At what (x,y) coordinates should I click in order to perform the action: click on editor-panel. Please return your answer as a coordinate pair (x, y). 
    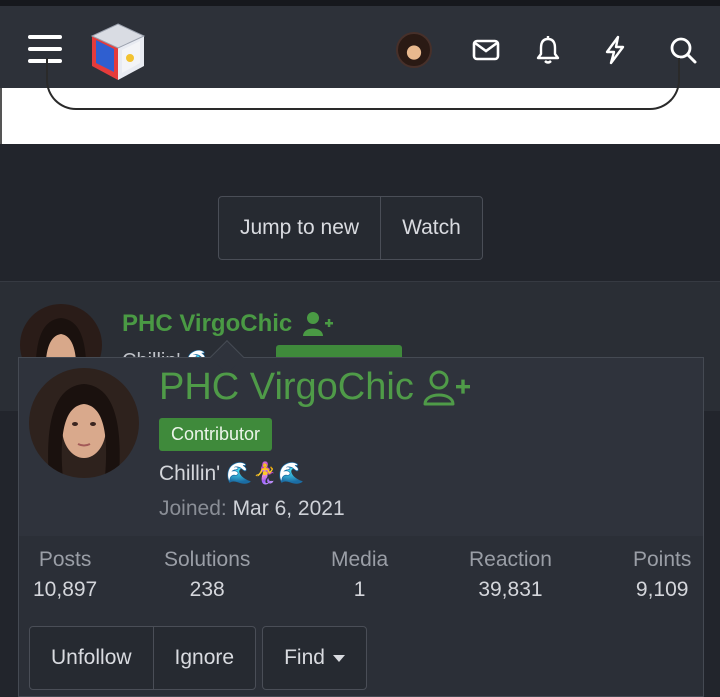
    Looking at the image, I should click on (360, 101).